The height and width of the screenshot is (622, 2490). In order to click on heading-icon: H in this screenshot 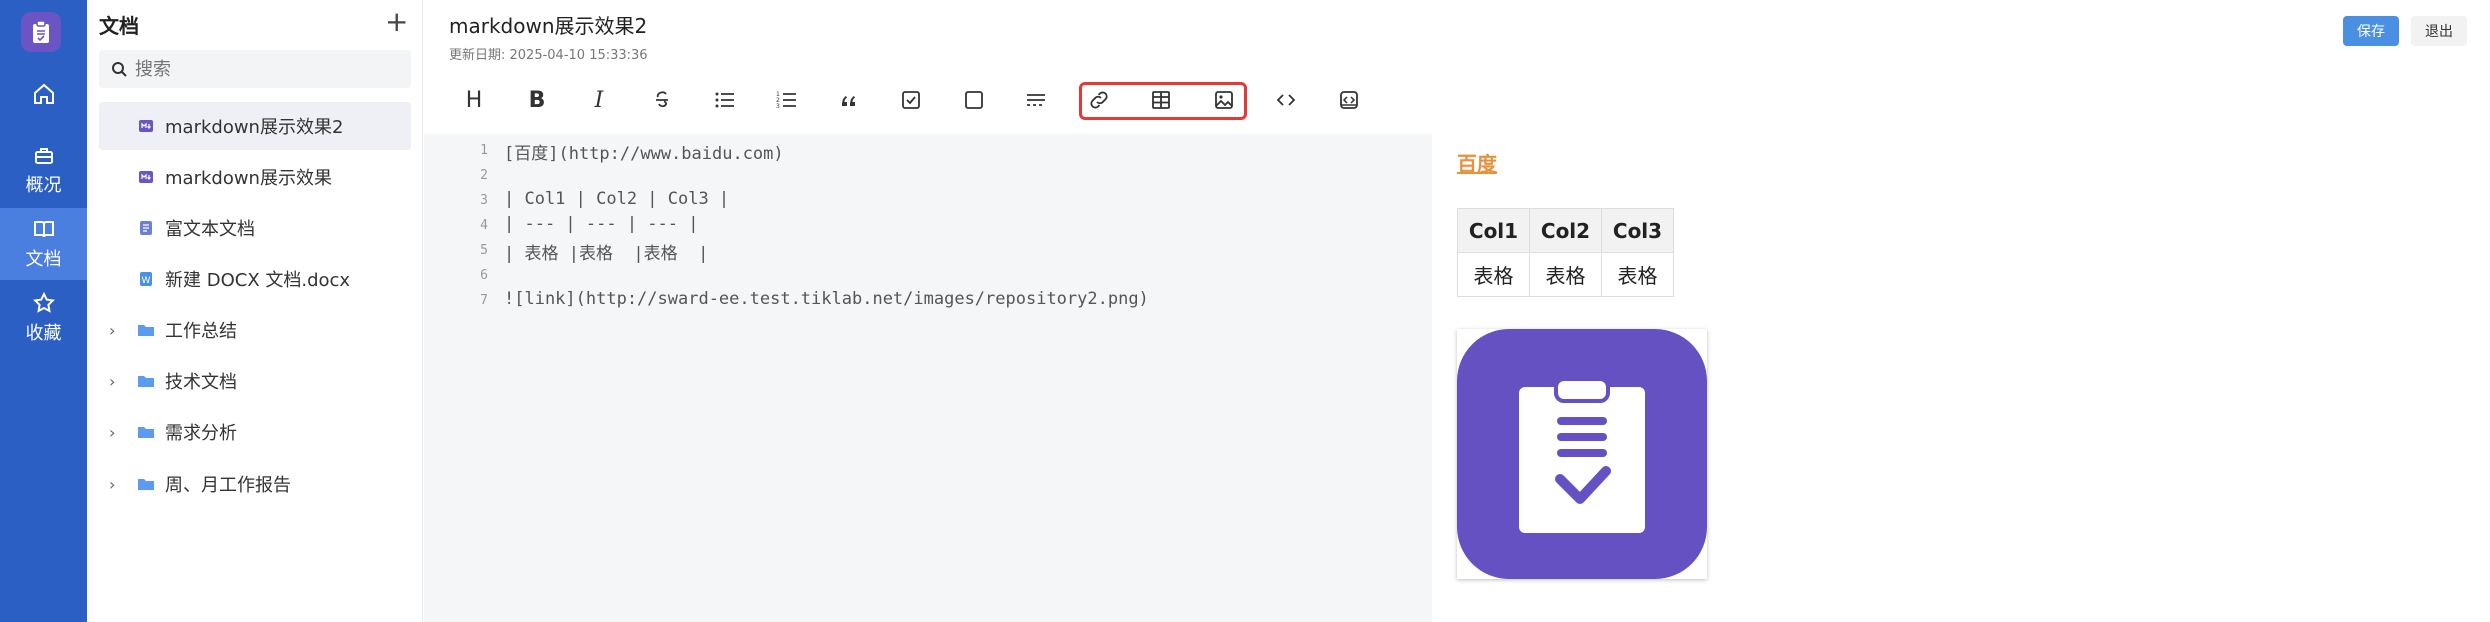, I will do `click(474, 100)`.